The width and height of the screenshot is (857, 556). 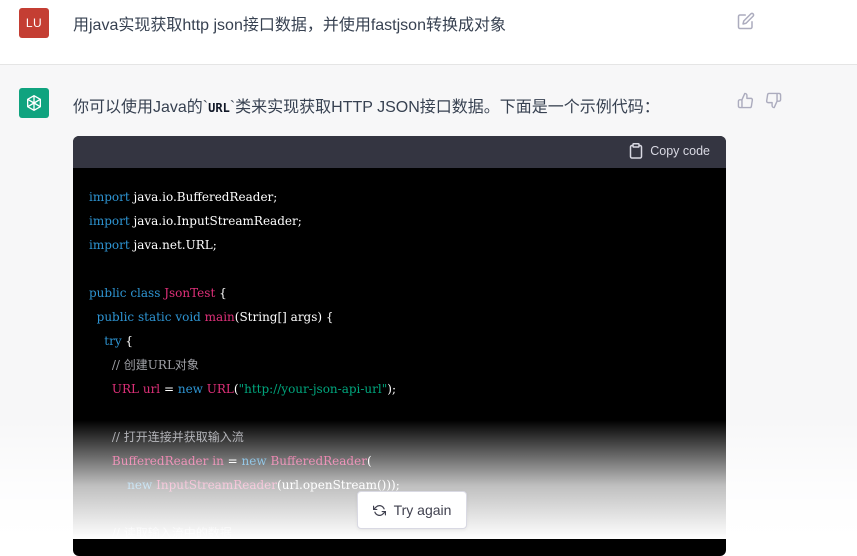 What do you see at coordinates (399, 341) in the screenshot?
I see `code-line: try {` at bounding box center [399, 341].